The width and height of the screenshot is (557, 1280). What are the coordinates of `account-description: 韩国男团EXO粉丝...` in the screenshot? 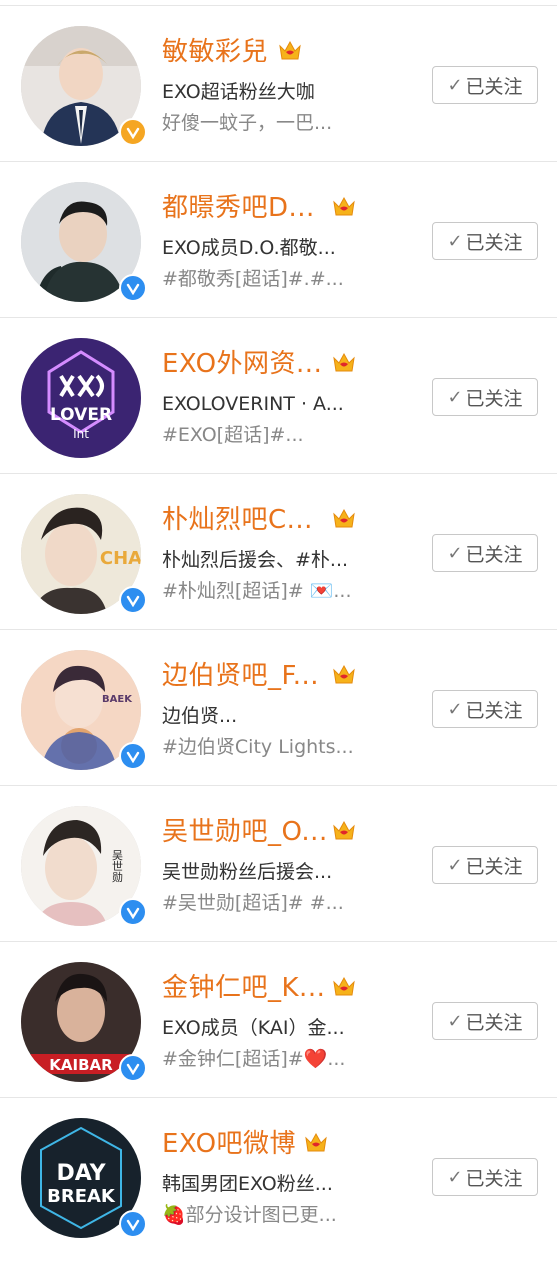 It's located at (247, 1184).